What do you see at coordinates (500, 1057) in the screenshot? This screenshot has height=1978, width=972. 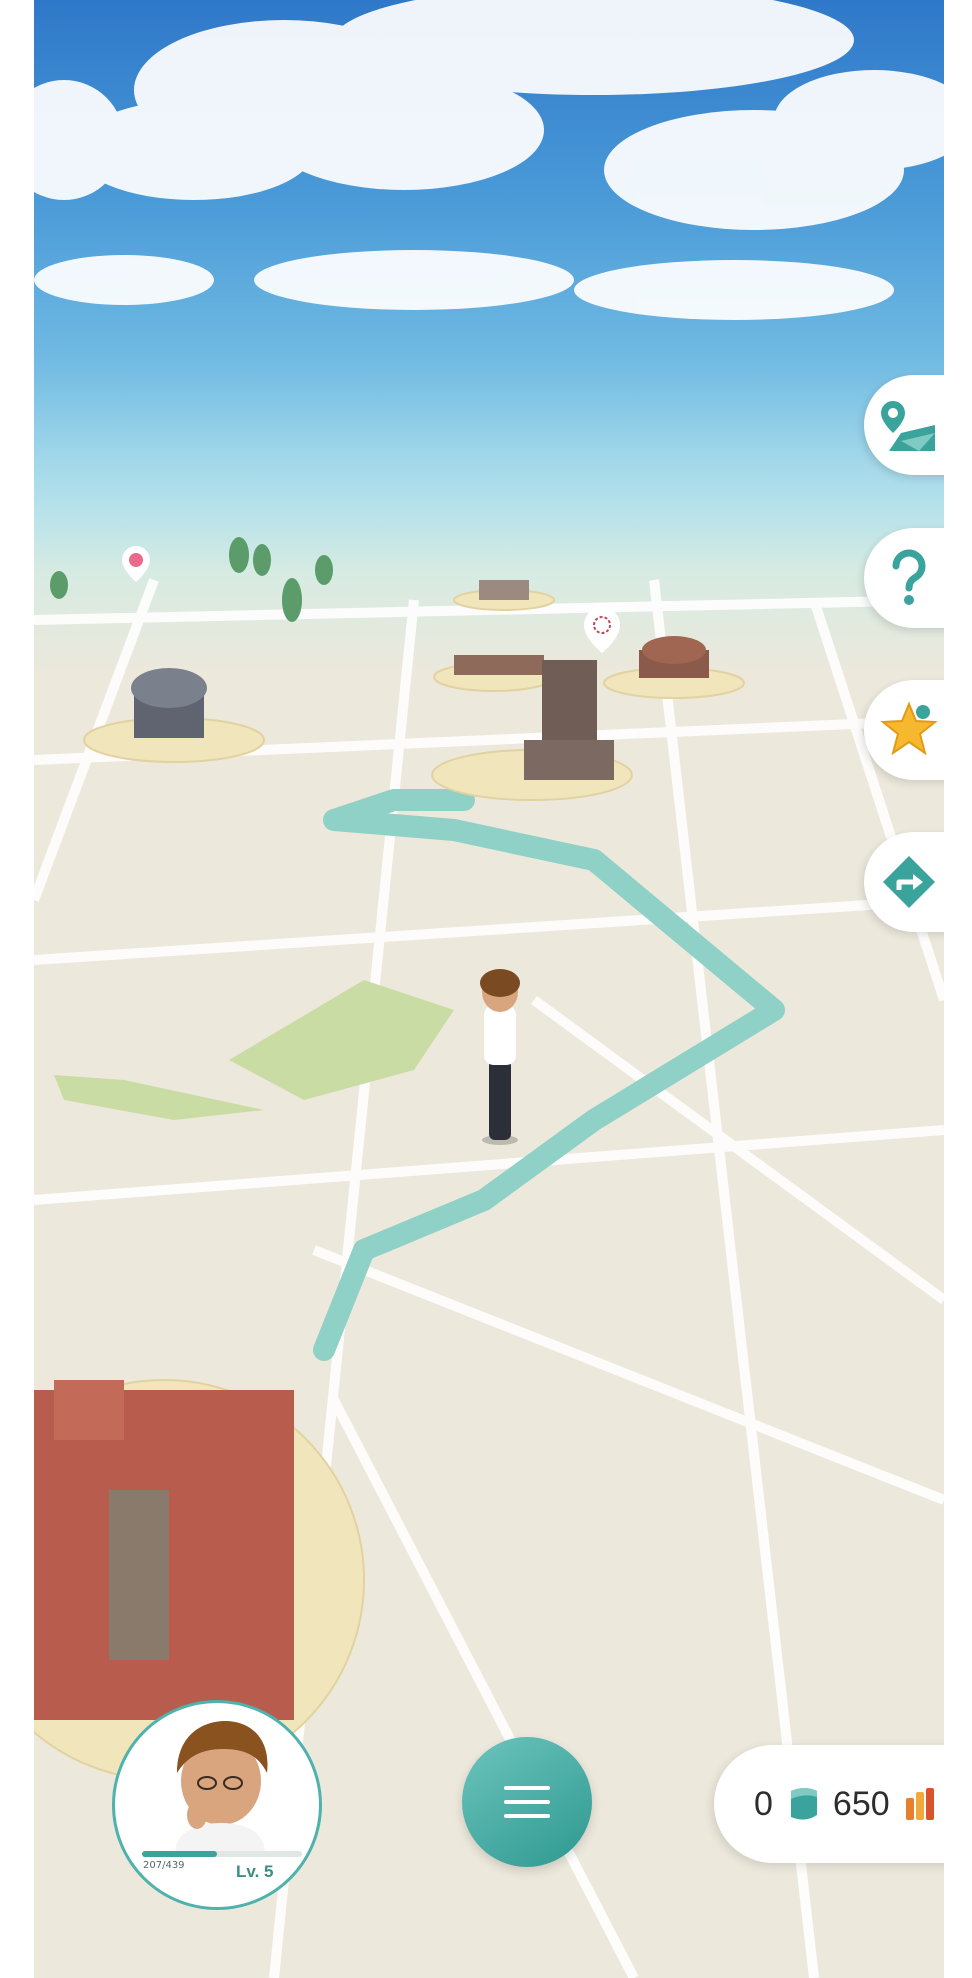 I see `player-avatar` at bounding box center [500, 1057].